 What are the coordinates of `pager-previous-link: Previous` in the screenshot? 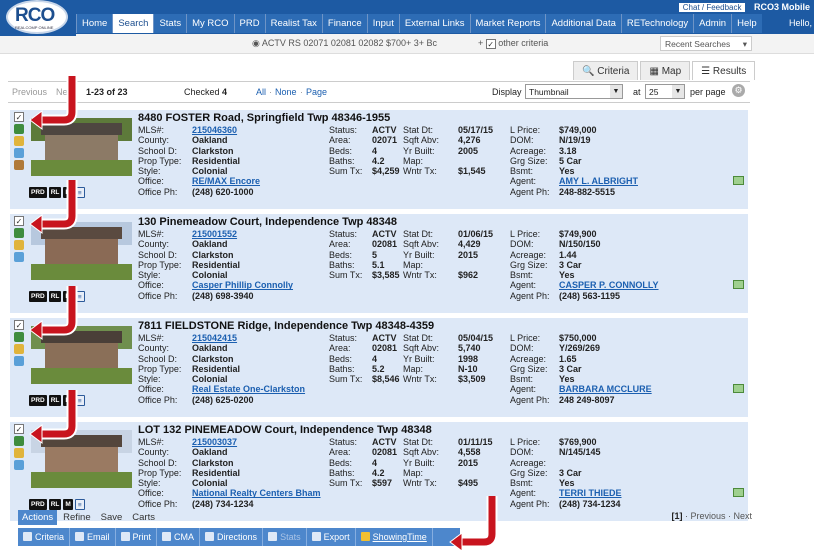 It's located at (707, 516).